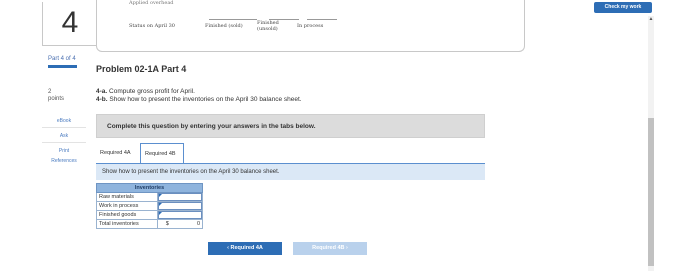 This screenshot has width=700, height=271. I want to click on check-my-work-button: Check my work, so click(623, 7).